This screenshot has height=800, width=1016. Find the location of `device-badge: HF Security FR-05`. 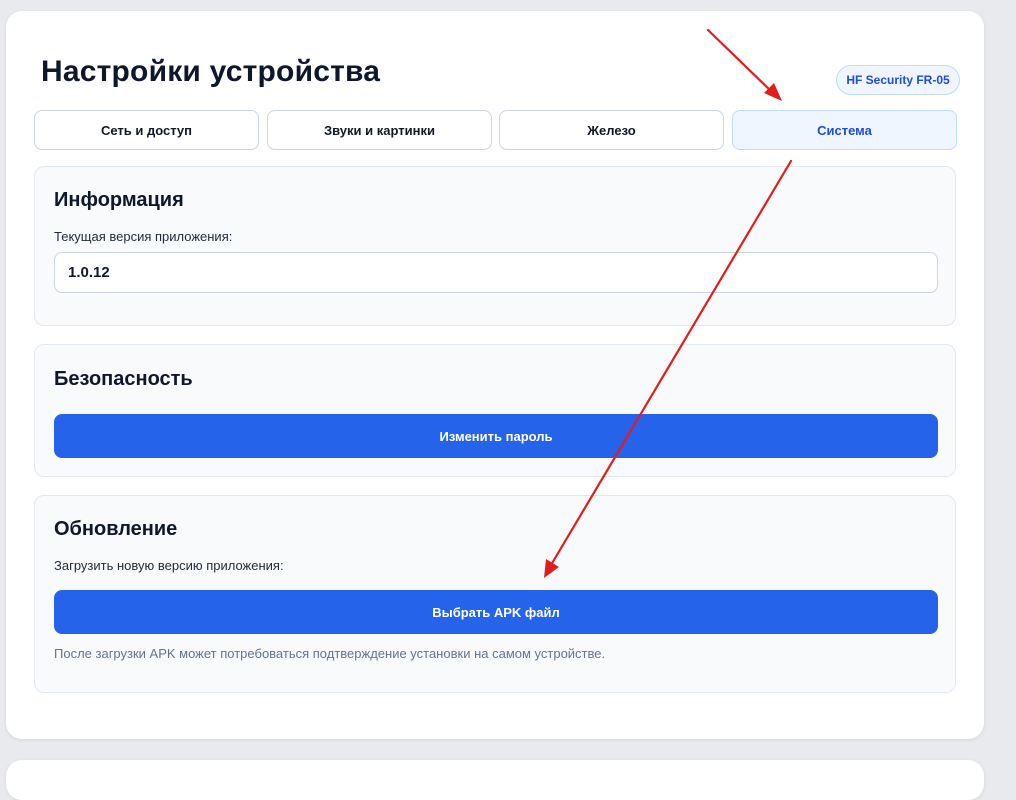

device-badge: HF Security FR-05 is located at coordinates (898, 80).